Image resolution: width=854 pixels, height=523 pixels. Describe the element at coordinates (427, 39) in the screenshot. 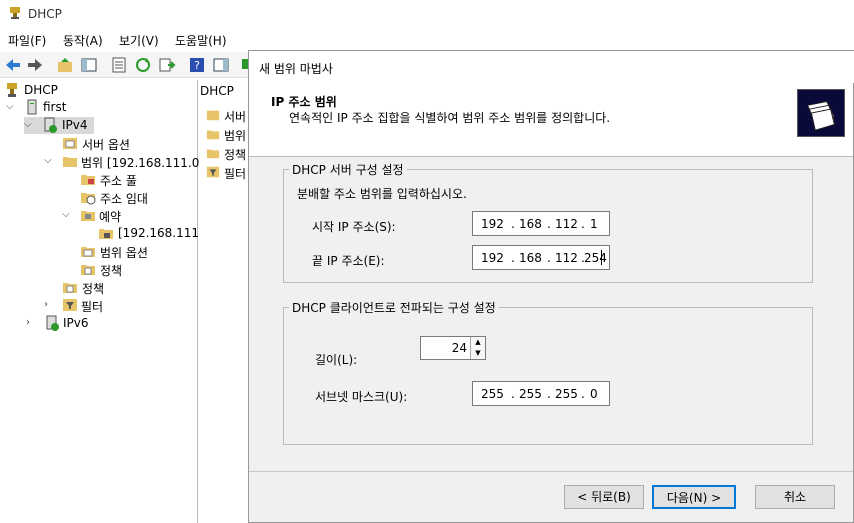

I see `menu-bar: 파일(F) 동작(A) 보기(V) 도움말(H)` at that location.